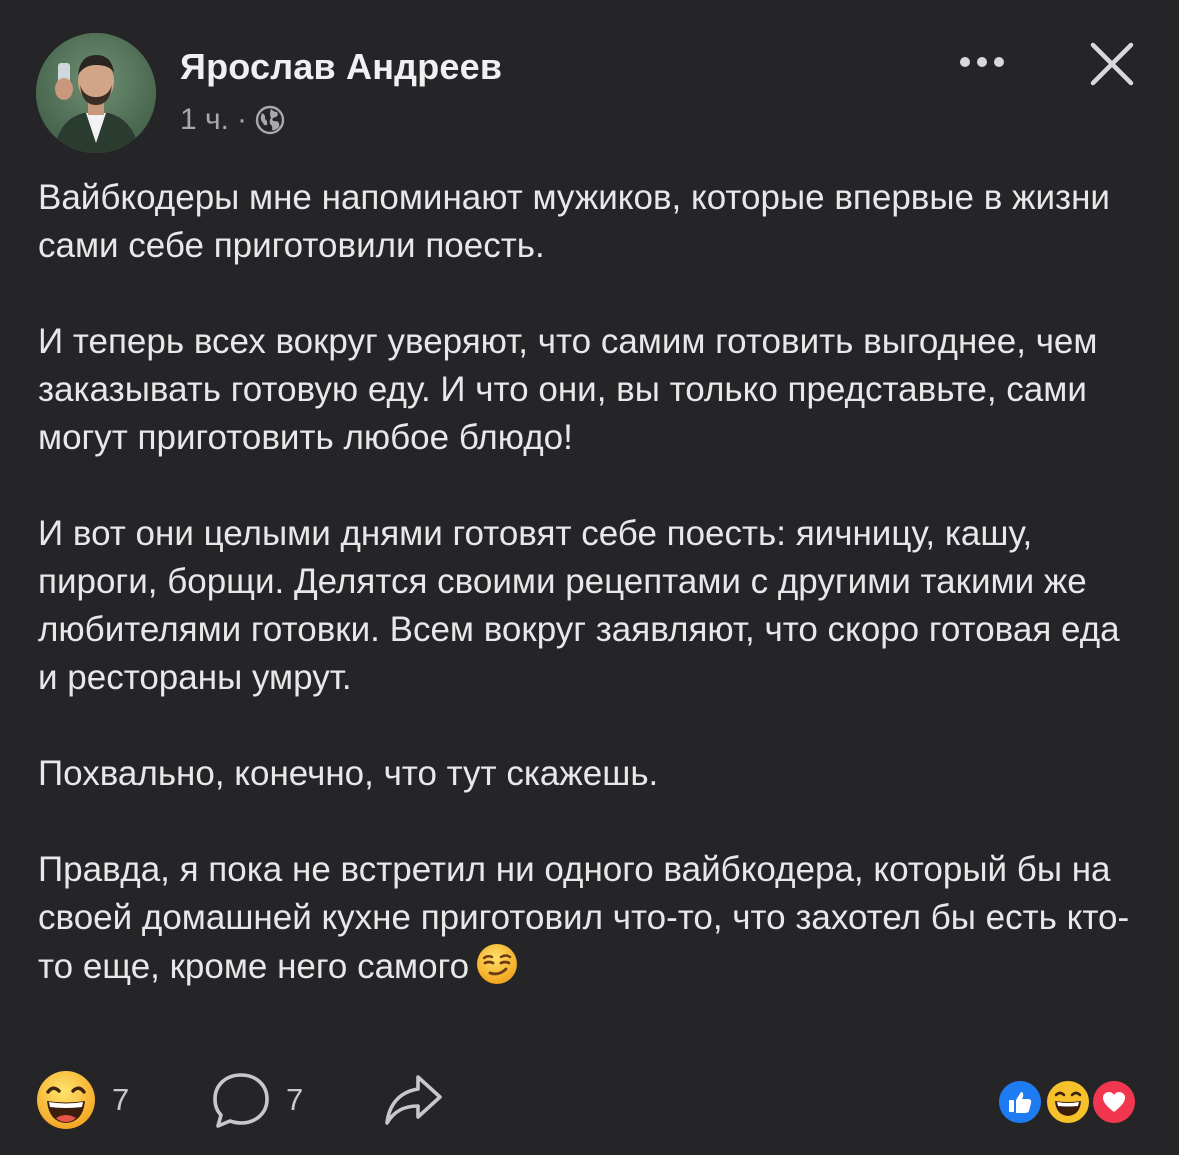 The height and width of the screenshot is (1155, 1179). Describe the element at coordinates (66, 1100) in the screenshot. I see `laughing-emoji-icon` at that location.